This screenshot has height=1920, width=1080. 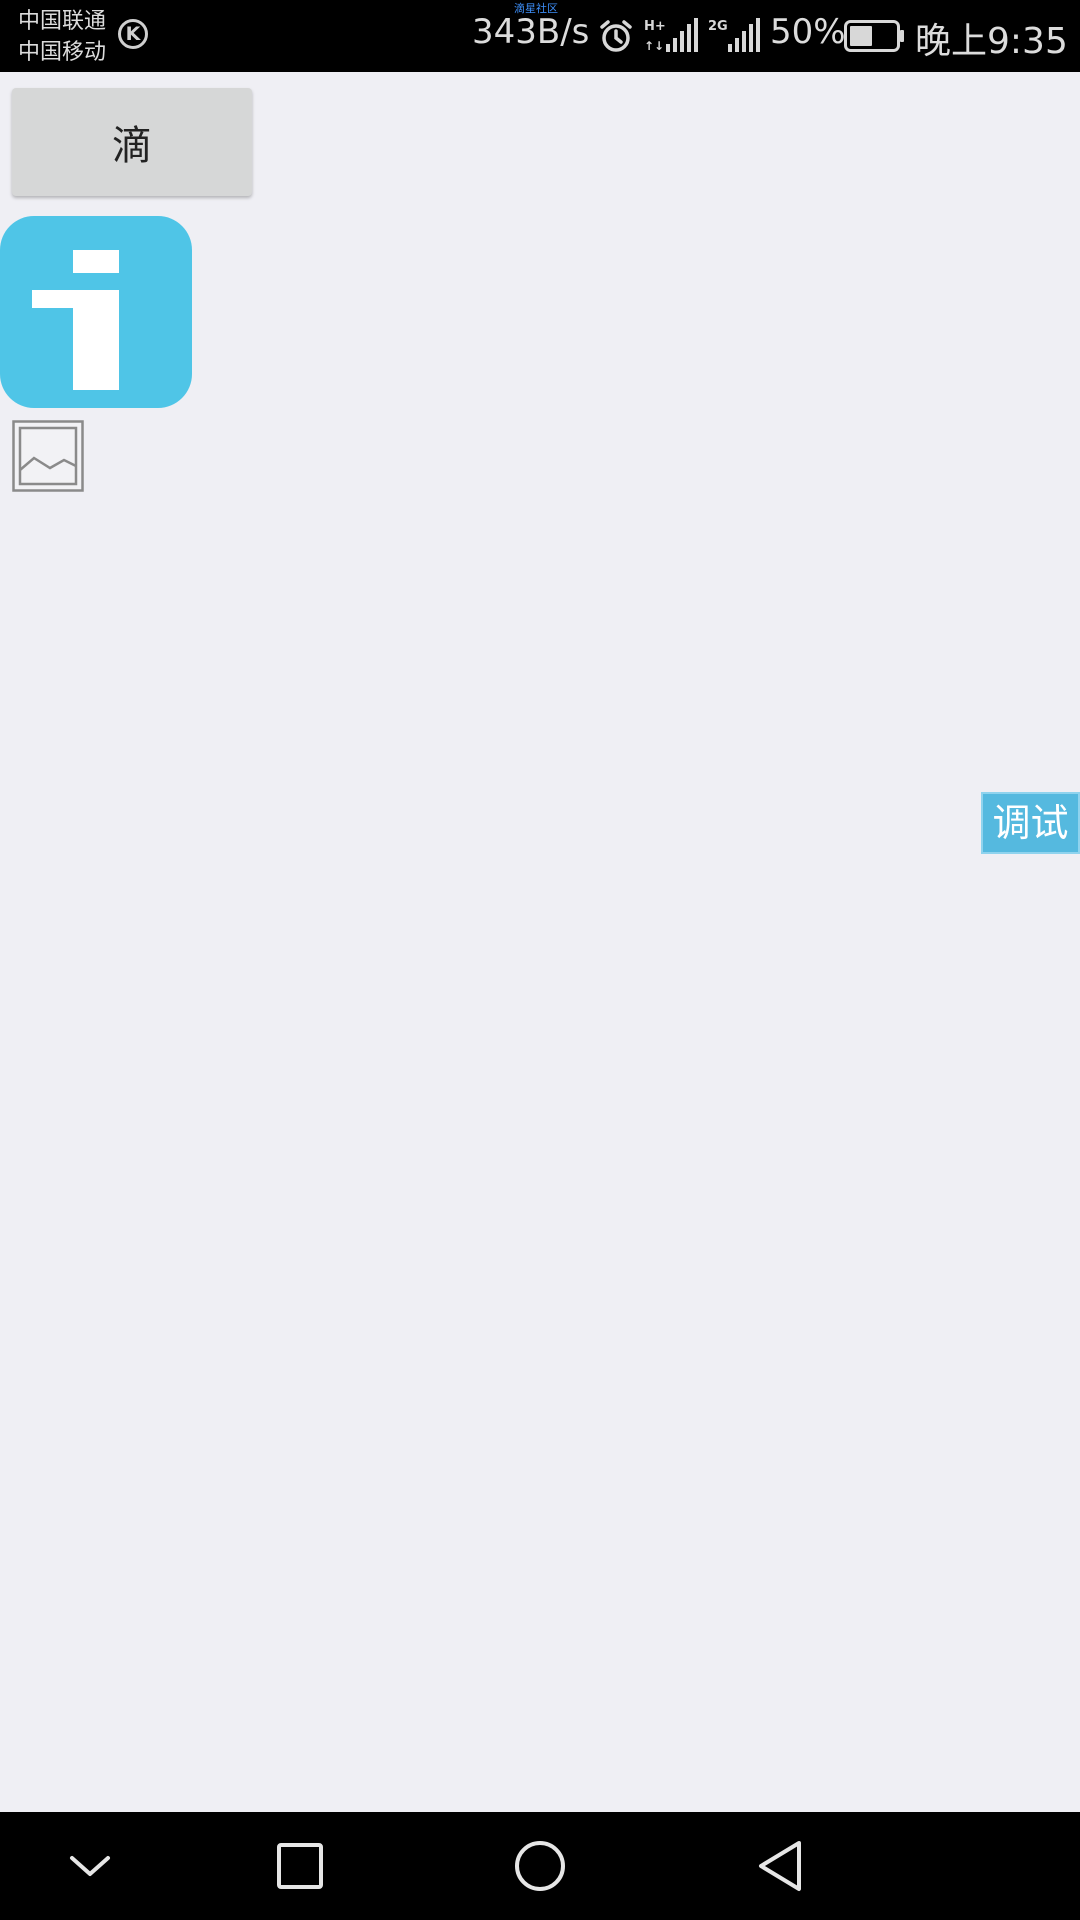 I want to click on square-recents-icon, so click(x=300, y=1866).